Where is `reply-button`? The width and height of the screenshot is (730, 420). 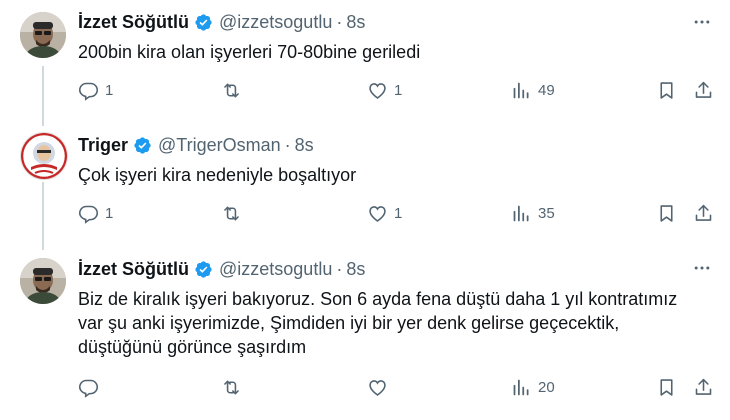
reply-button is located at coordinates (91, 387).